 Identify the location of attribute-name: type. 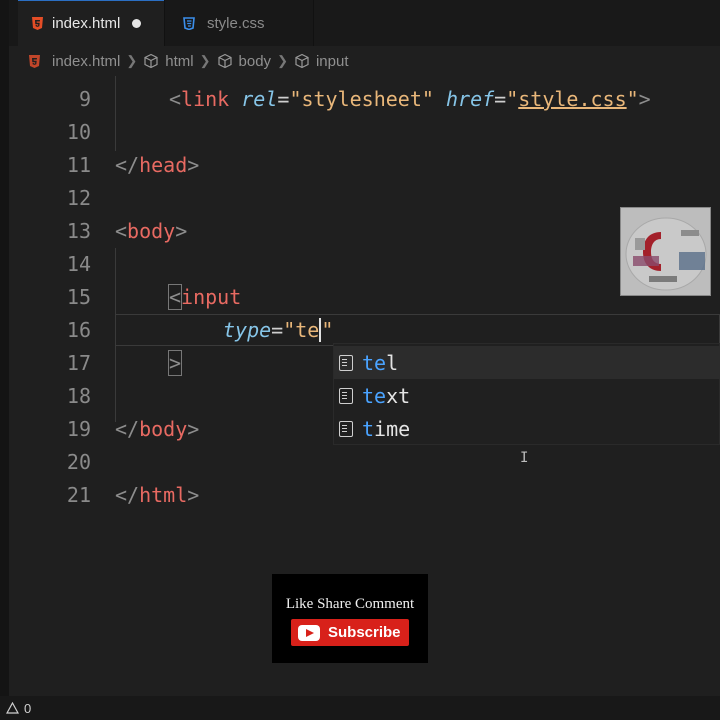
(247, 330).